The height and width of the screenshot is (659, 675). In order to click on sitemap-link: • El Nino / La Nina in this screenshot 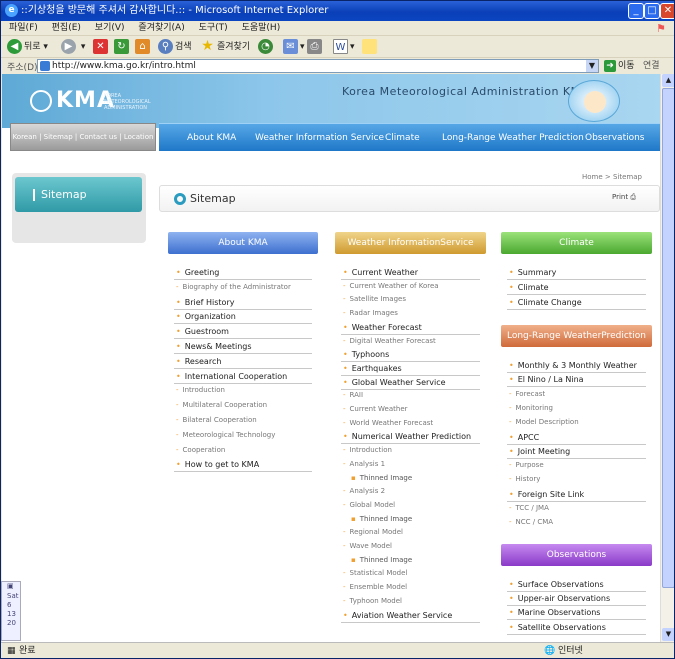, I will do `click(546, 379)`.